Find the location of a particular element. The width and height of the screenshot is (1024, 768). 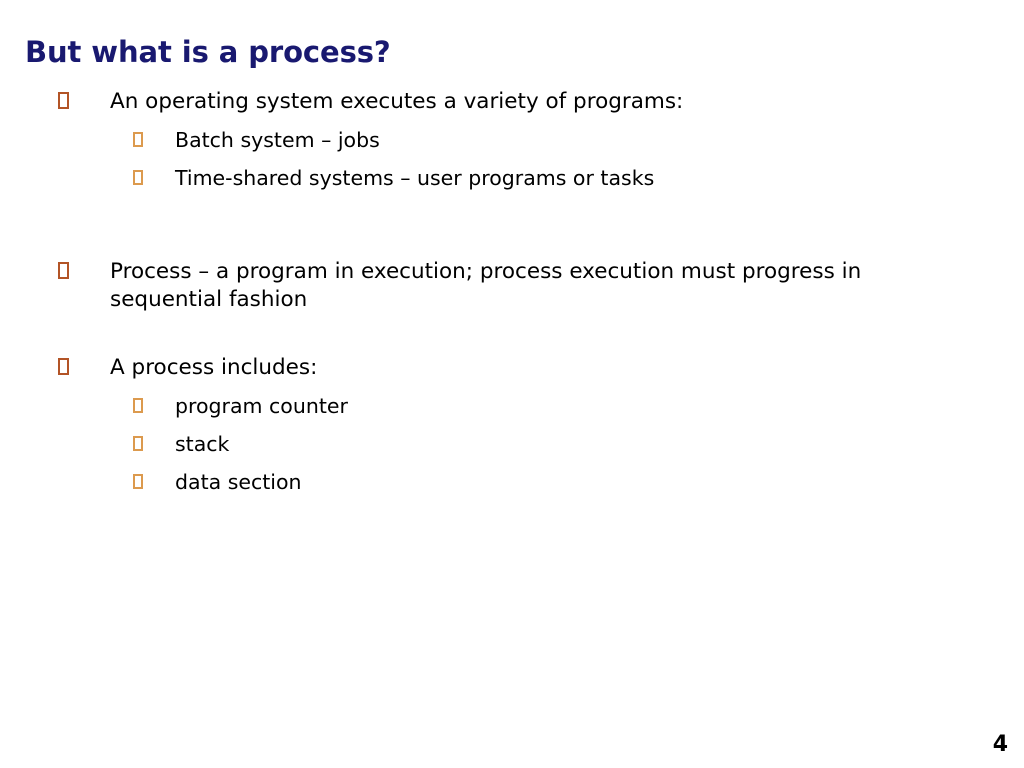

bullet-text: A process includes: is located at coordinates (214, 367).